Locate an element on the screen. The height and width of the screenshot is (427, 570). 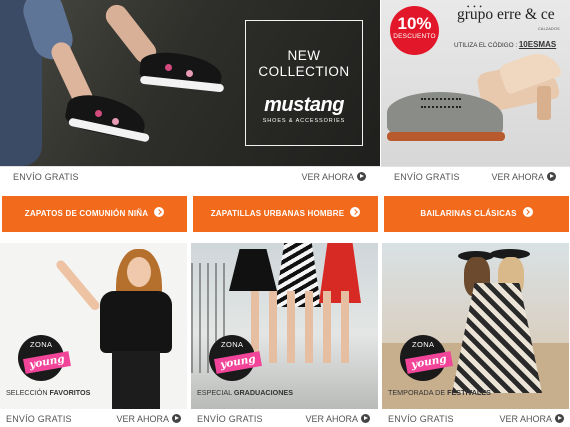
brand-dots: • • • is located at coordinates (475, 7).